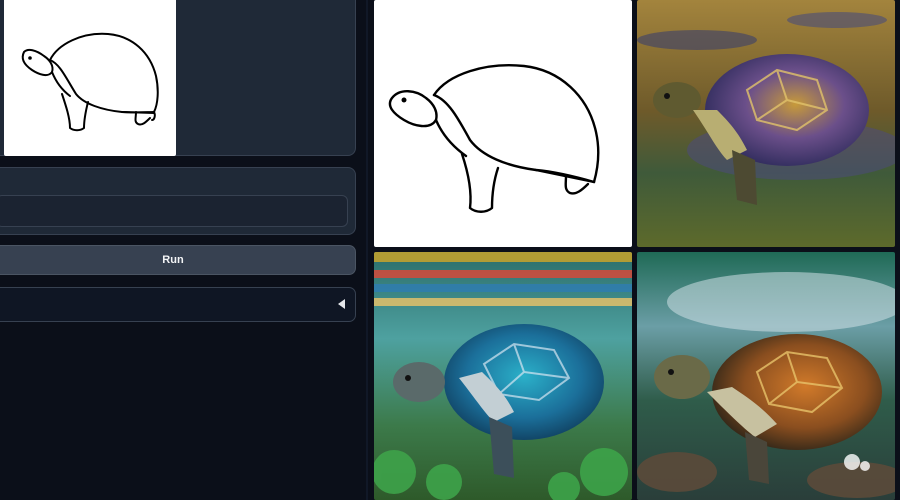  I want to click on advanced-options-accordion, so click(178, 304).